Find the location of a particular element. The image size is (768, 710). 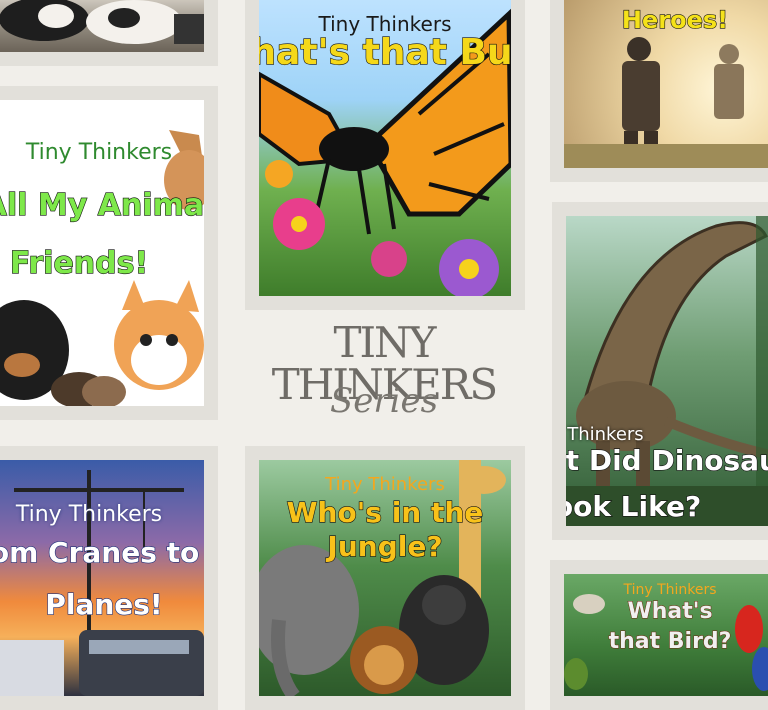

book-title: What's that Bug? is located at coordinates (385, 52).